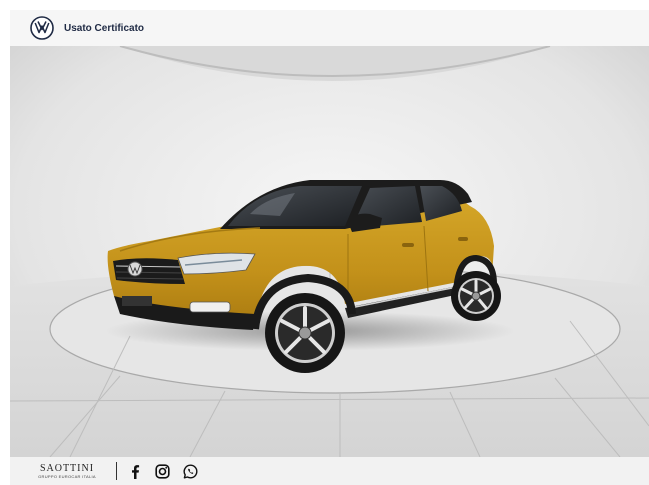  Describe the element at coordinates (67, 468) in the screenshot. I see `dealer-name: SAOTTINI` at that location.